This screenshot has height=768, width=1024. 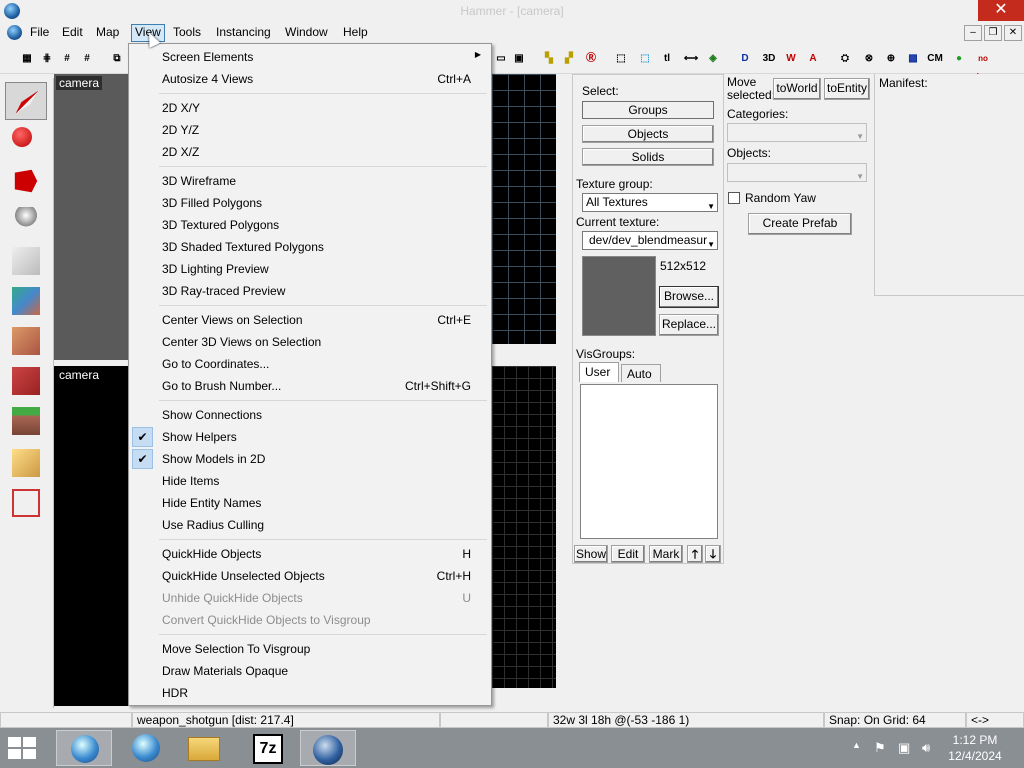 What do you see at coordinates (310, 693) in the screenshot?
I see `menu-item-hdr: HDR` at bounding box center [310, 693].